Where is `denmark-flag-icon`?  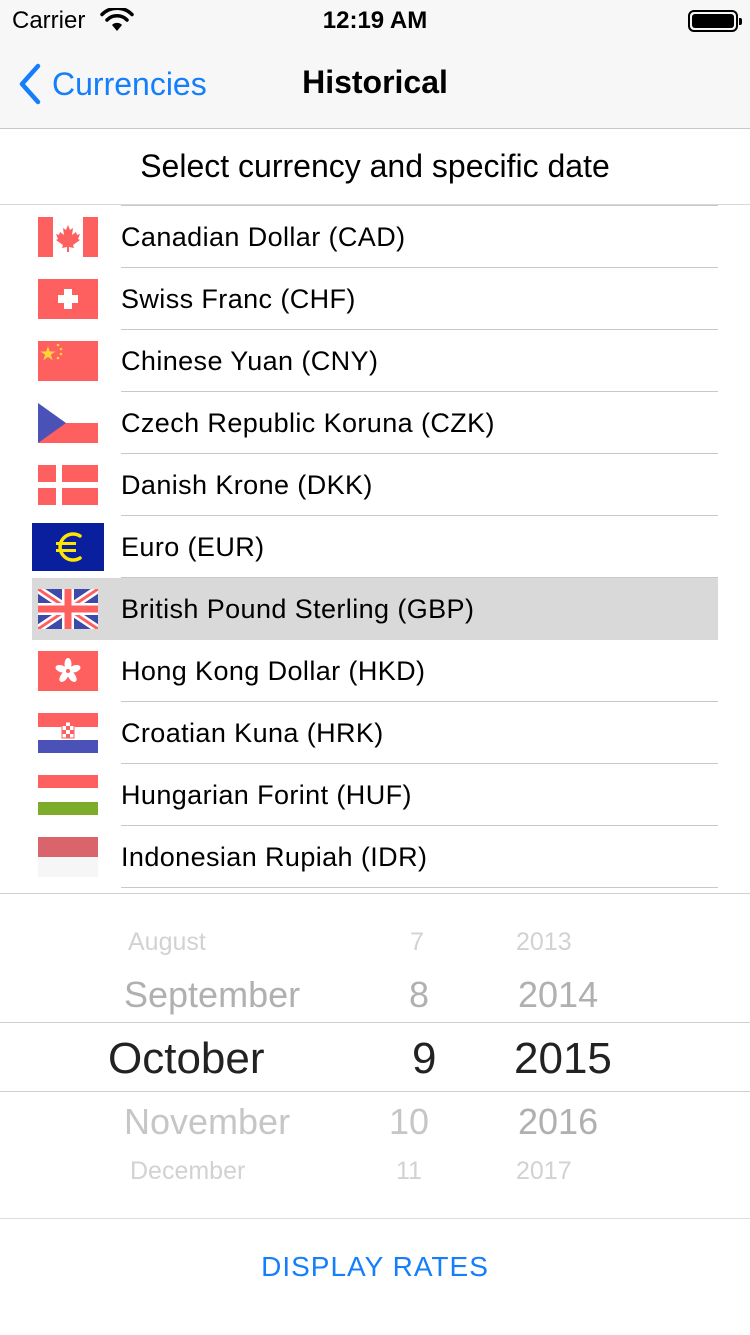 denmark-flag-icon is located at coordinates (68, 485).